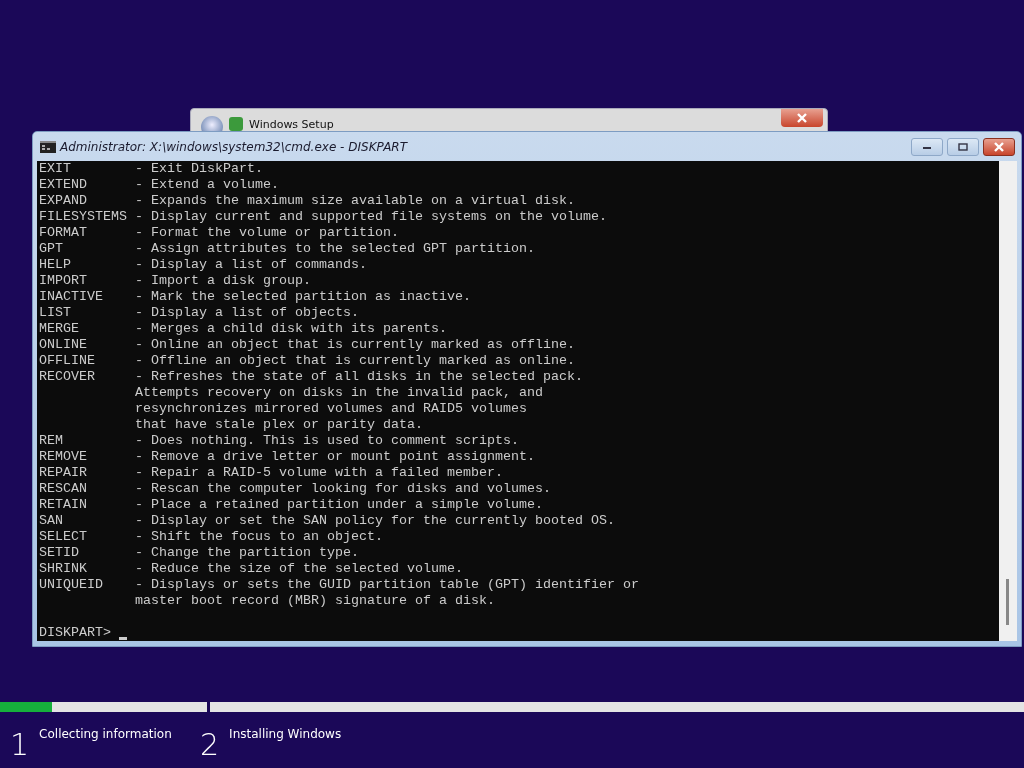  I want to click on command-description: - Shift the focus to an object., so click(259, 537).